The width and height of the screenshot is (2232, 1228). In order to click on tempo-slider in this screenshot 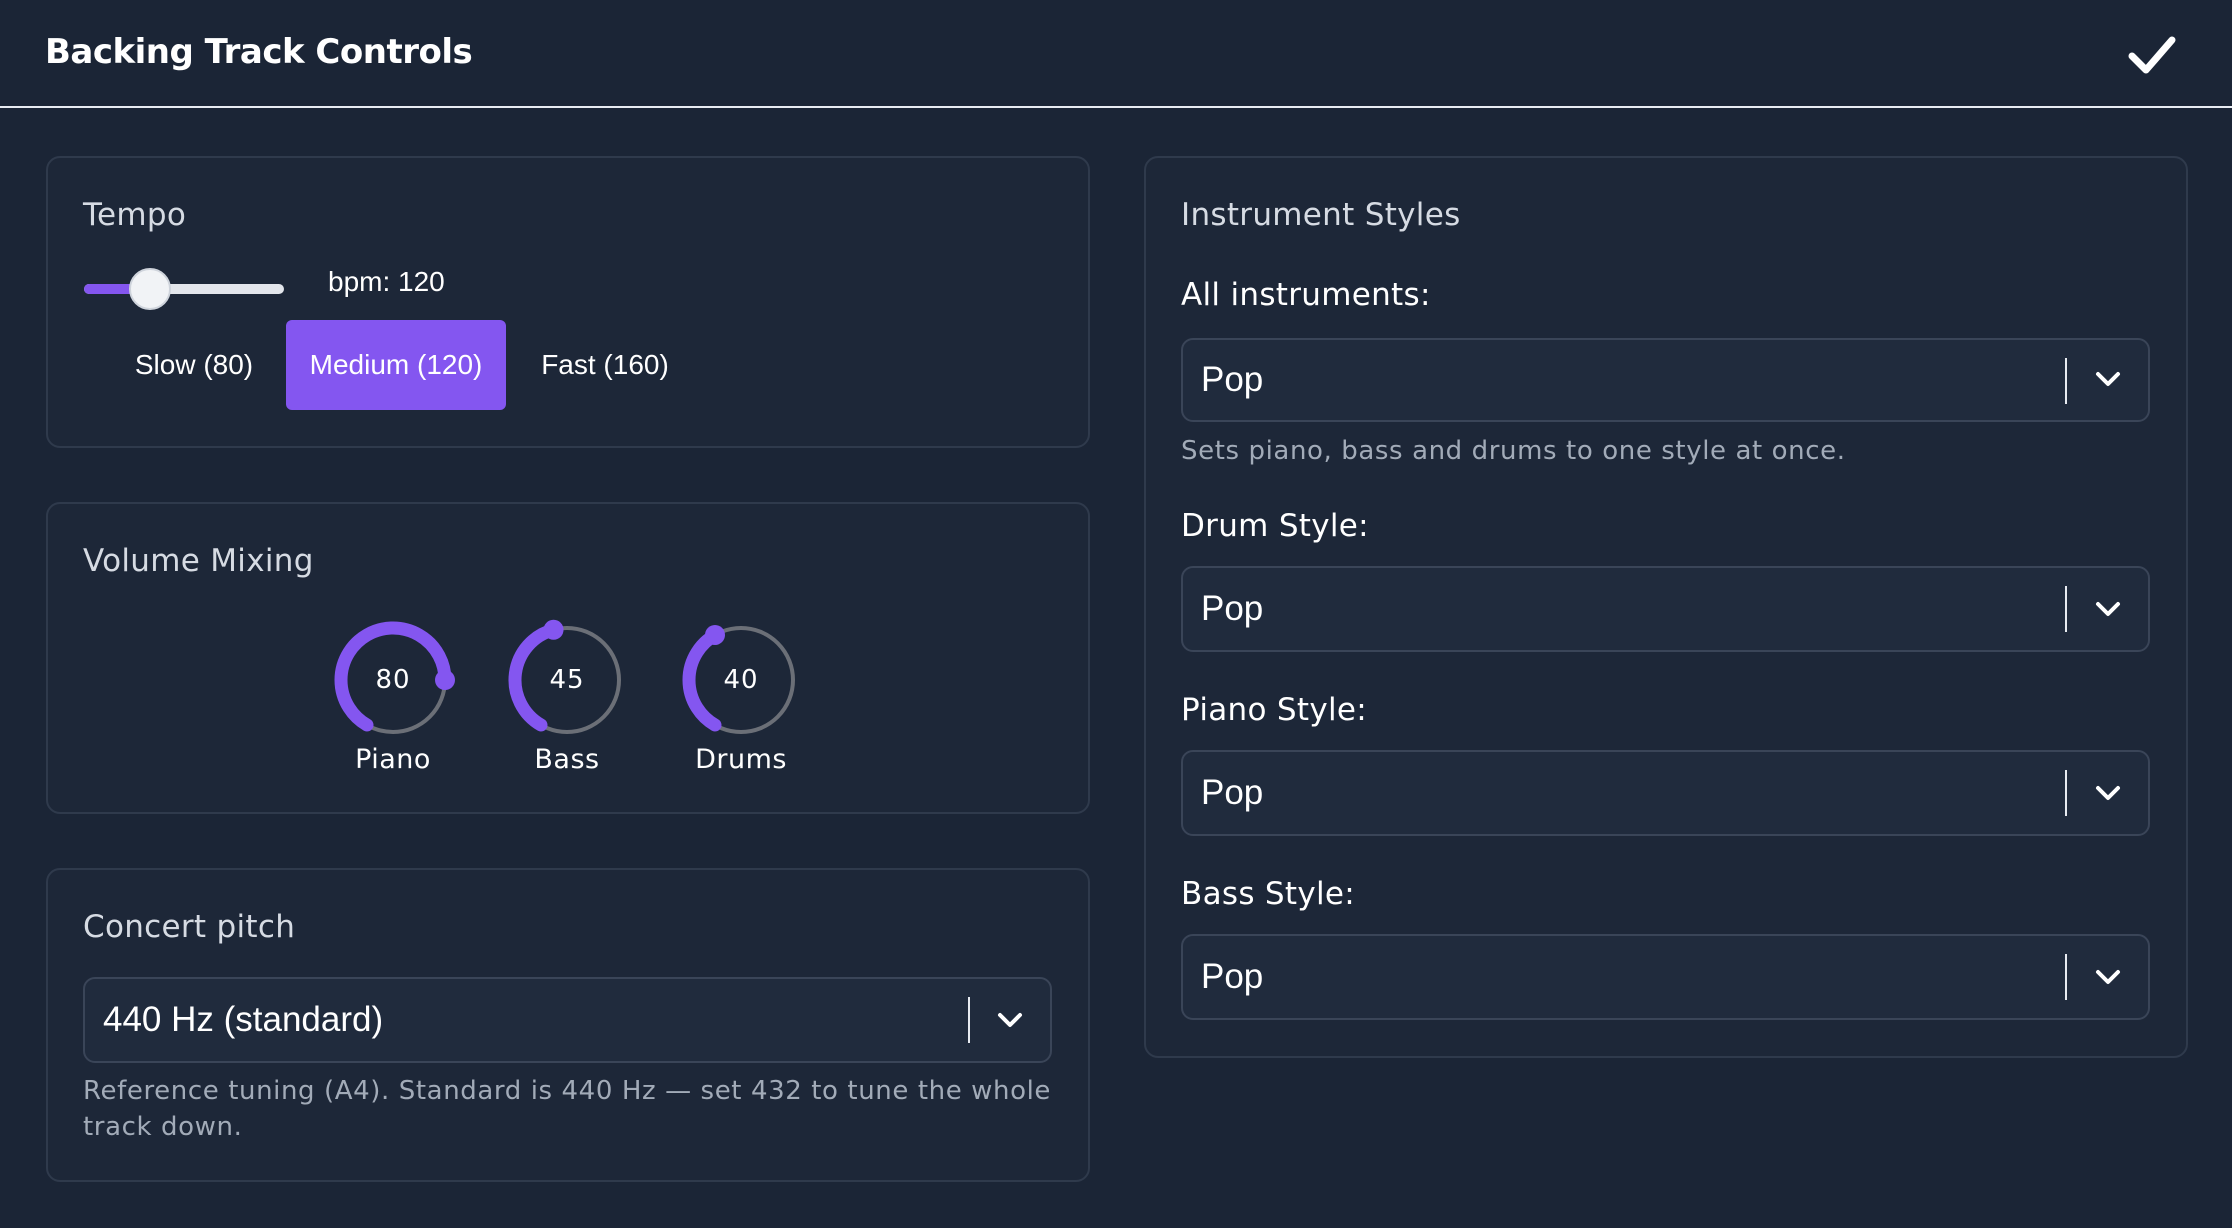, I will do `click(184, 289)`.